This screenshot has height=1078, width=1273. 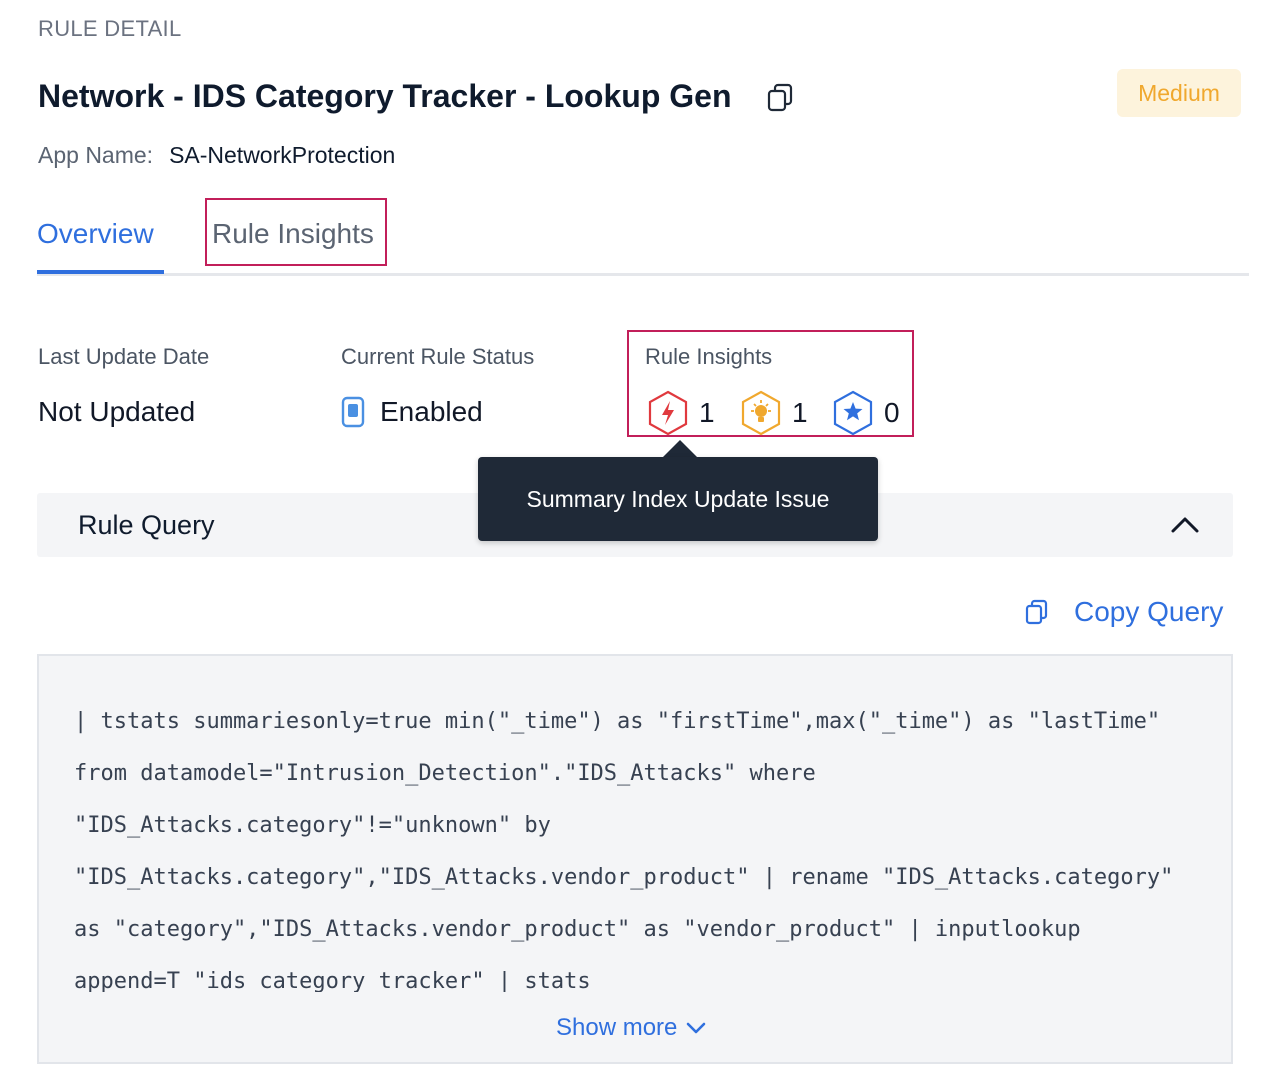 What do you see at coordinates (353, 412) in the screenshot?
I see `toggle-icon` at bounding box center [353, 412].